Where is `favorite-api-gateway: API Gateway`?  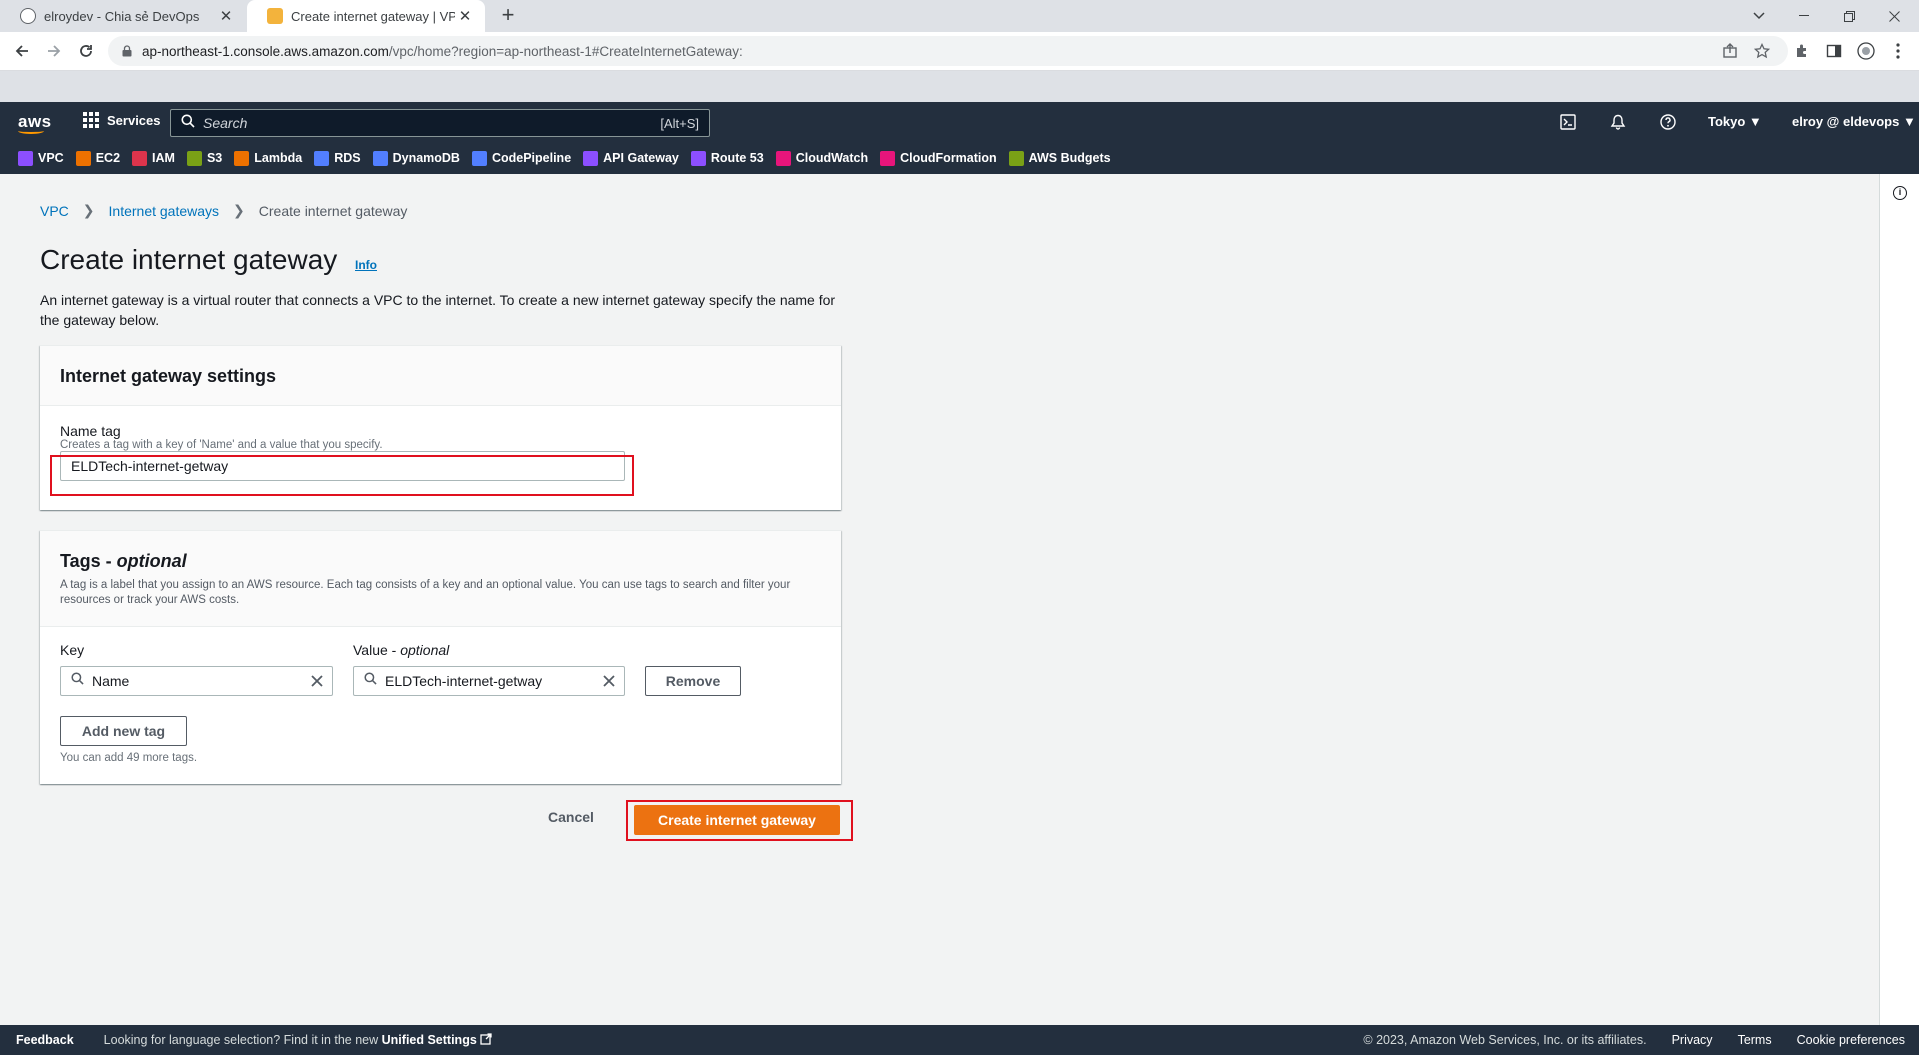 favorite-api-gateway: API Gateway is located at coordinates (631, 158).